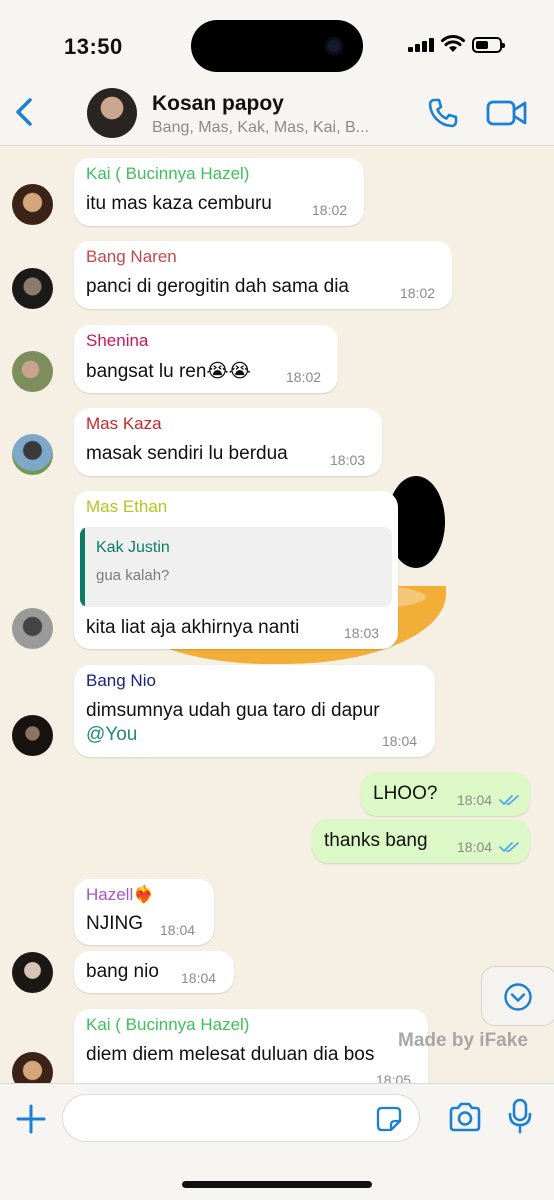 The image size is (554, 1200). Describe the element at coordinates (114, 923) in the screenshot. I see `message-text: NJING` at that location.